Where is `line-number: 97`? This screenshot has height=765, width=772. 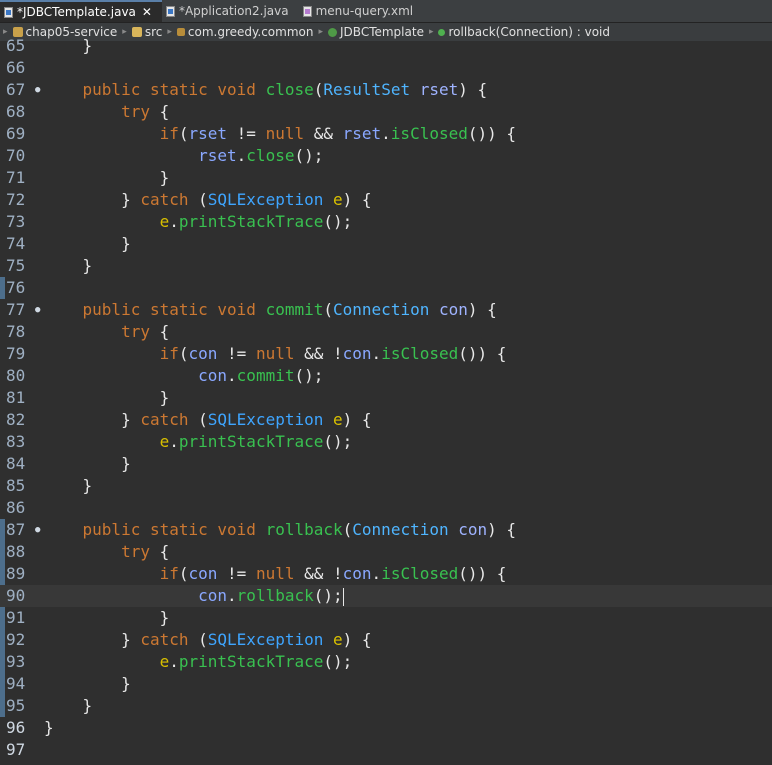 line-number: 97 is located at coordinates (16, 749).